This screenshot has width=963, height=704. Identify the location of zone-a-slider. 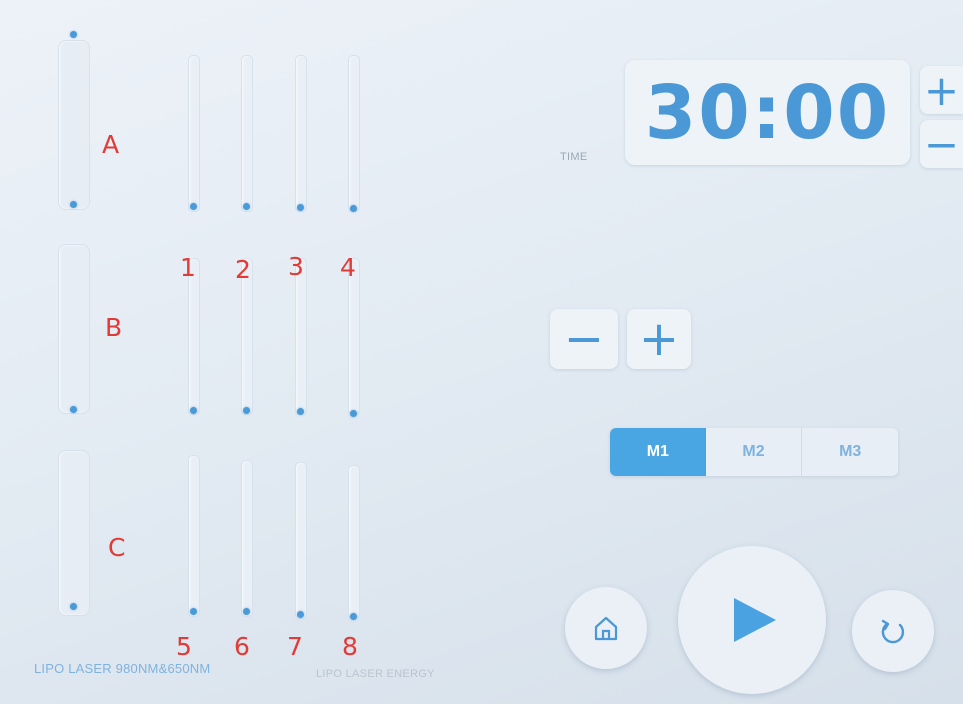
(74, 125).